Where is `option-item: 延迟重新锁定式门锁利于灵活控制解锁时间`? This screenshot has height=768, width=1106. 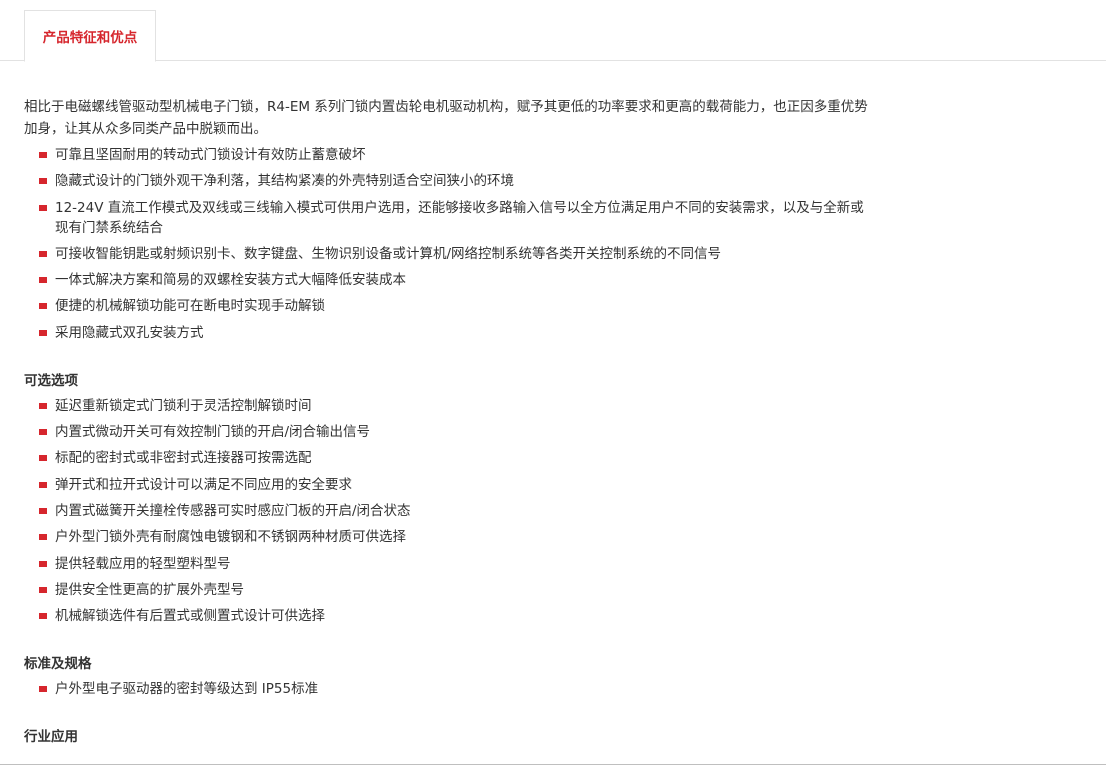
option-item: 延迟重新锁定式门锁利于灵活控制解锁时间 is located at coordinates (449, 406).